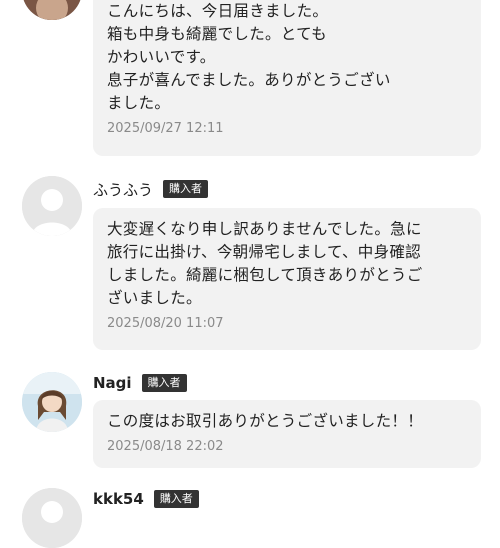 This screenshot has height=548, width=500. I want to click on username: Nagi, so click(112, 383).